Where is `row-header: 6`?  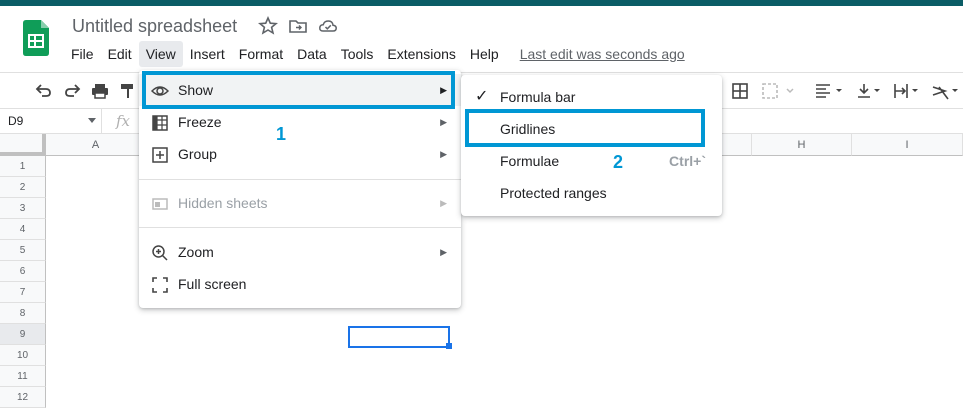 row-header: 6 is located at coordinates (23, 271).